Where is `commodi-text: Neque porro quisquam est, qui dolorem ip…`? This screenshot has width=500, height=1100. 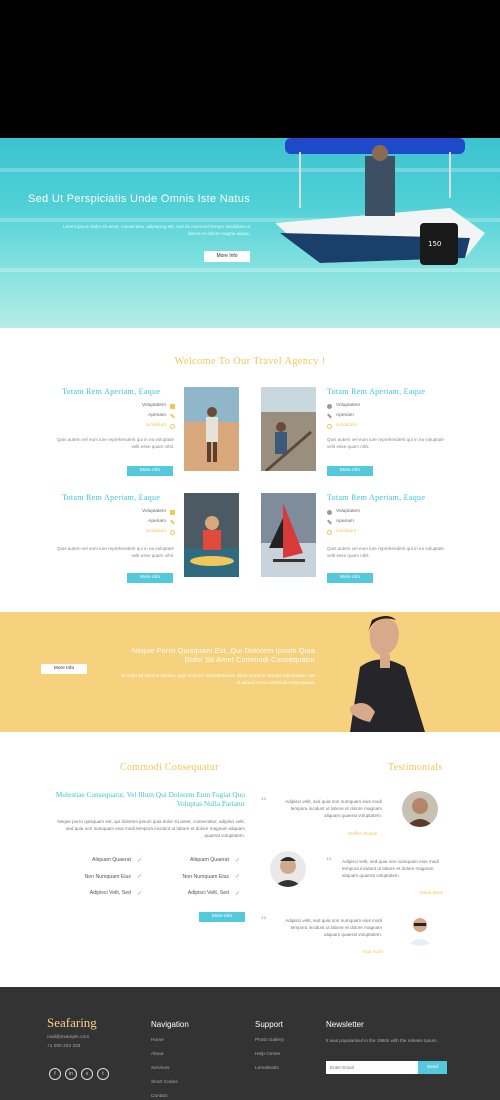 commodi-text: Neque porro quisquam est, qui dolorem ip… is located at coordinates (151, 828).